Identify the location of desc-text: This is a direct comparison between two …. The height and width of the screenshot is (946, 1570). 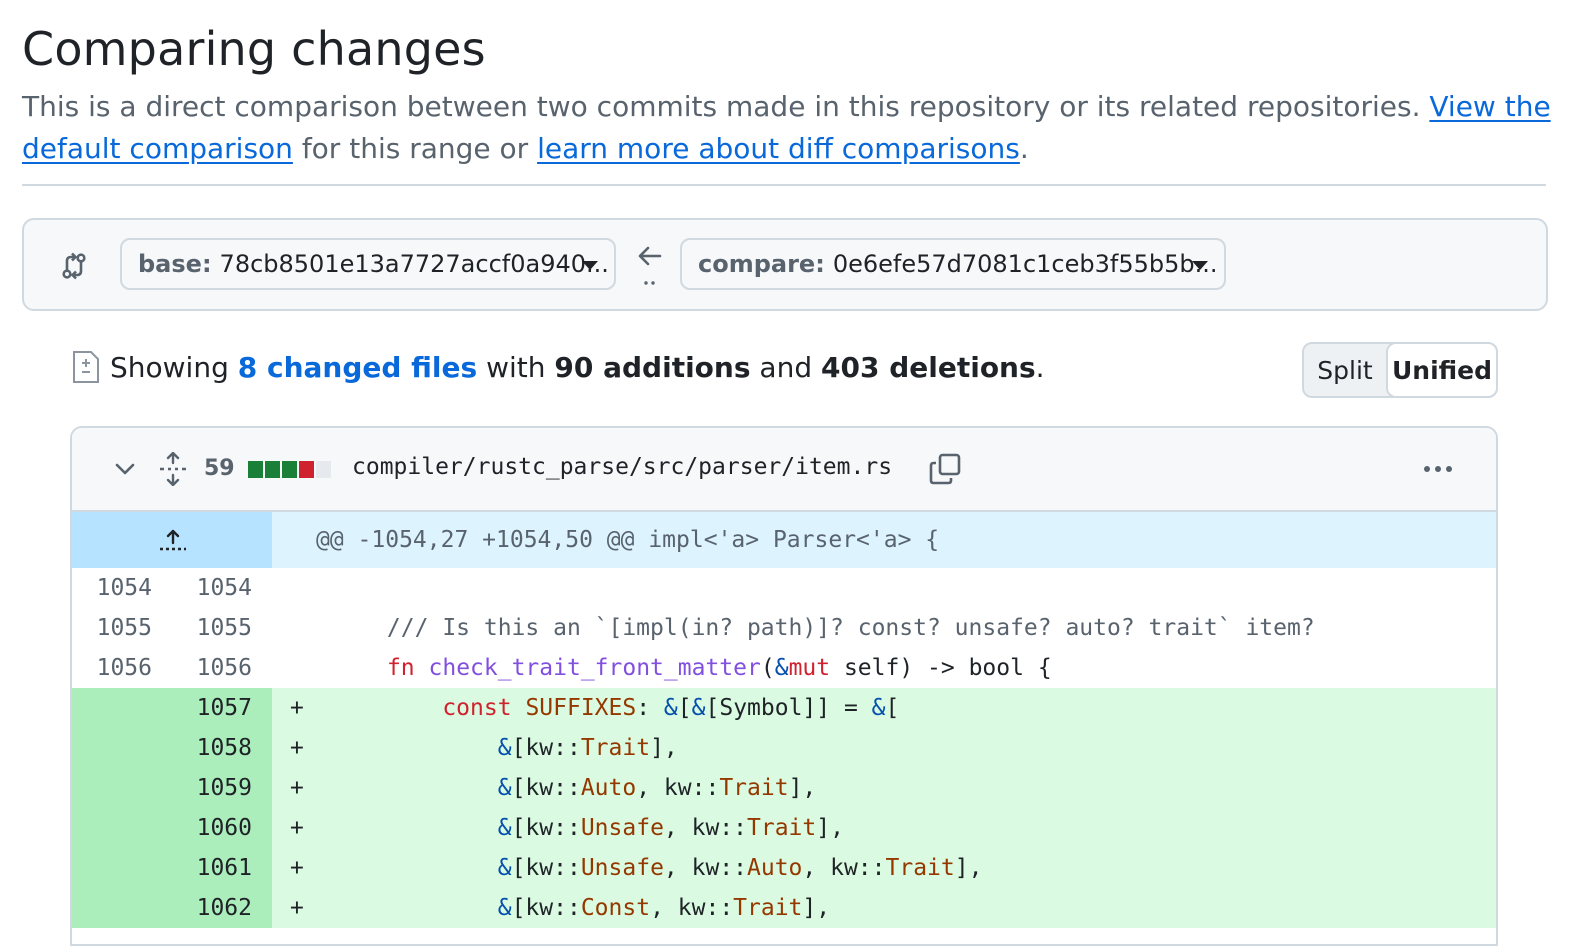
(726, 106).